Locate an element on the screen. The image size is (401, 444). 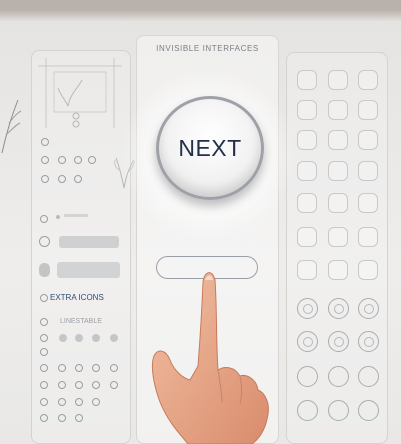
next-button-label: NEXT is located at coordinates (210, 147).